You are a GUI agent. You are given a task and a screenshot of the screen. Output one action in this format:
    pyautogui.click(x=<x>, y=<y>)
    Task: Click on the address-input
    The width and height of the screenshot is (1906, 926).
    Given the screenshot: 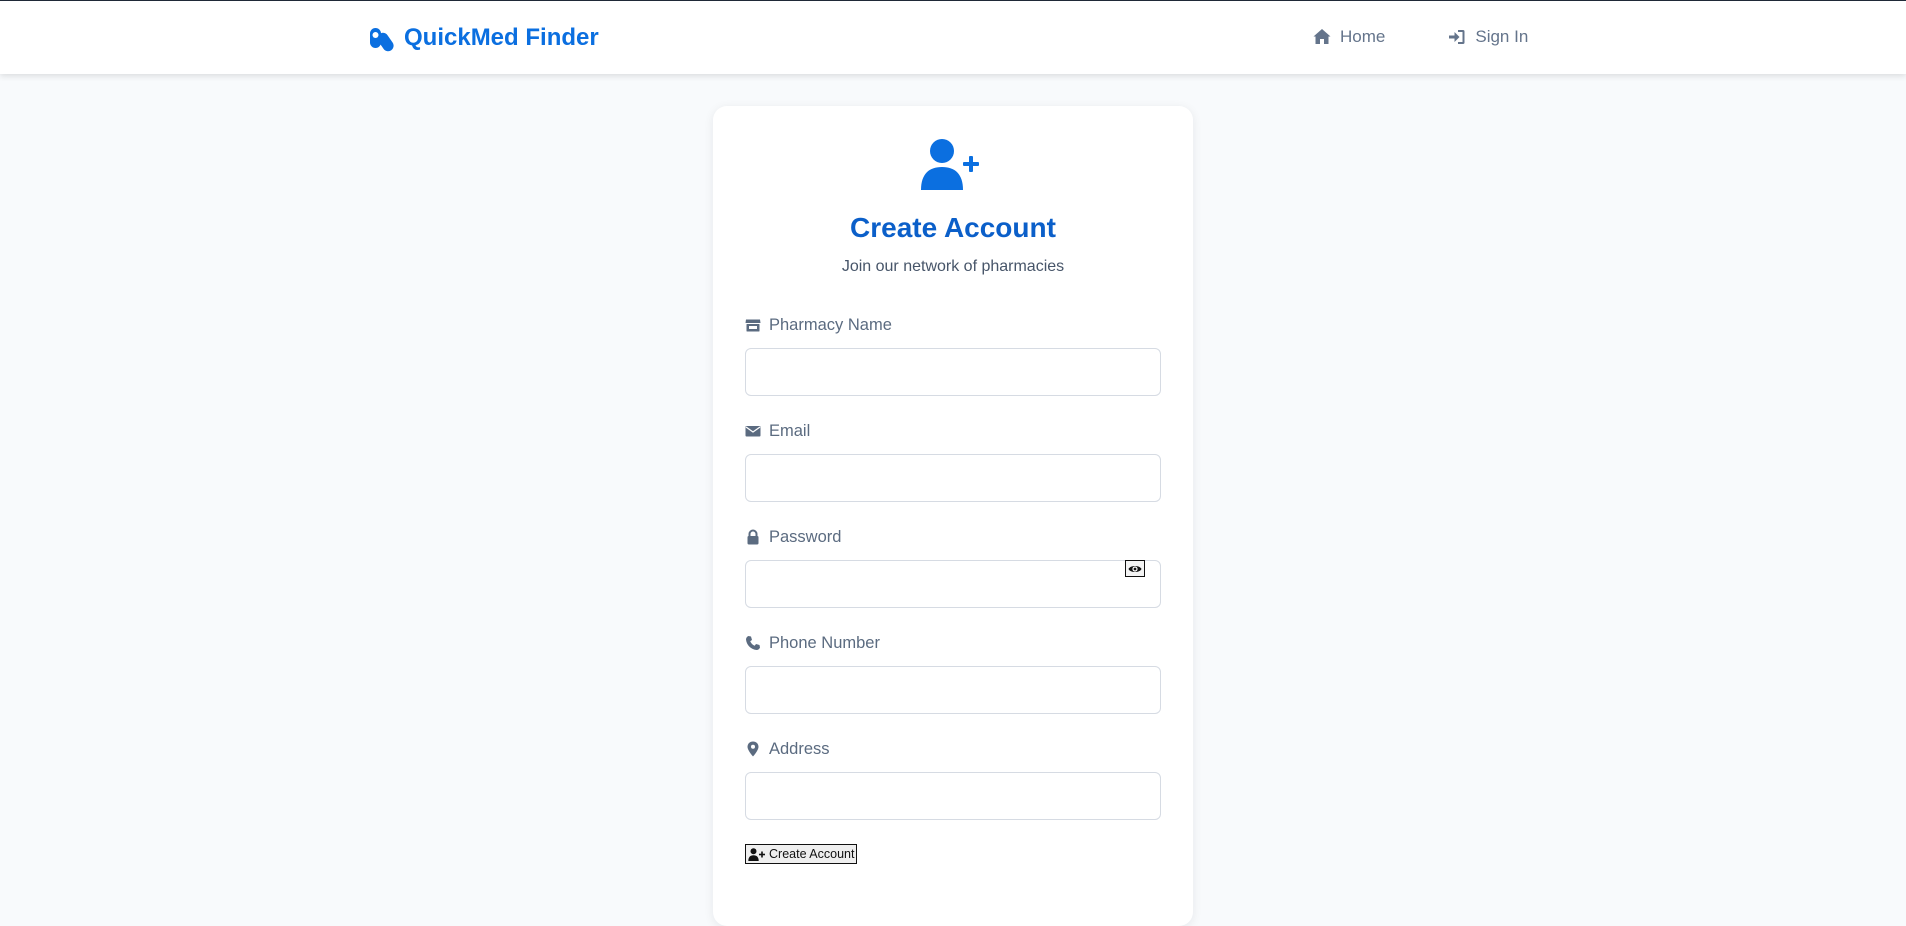 What is the action you would take?
    pyautogui.click(x=953, y=796)
    